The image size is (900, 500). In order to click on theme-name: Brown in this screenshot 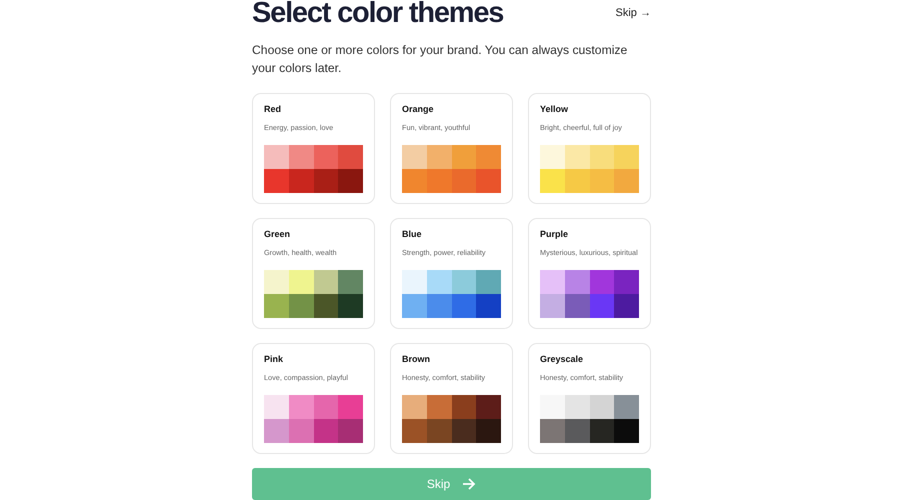, I will do `click(416, 359)`.